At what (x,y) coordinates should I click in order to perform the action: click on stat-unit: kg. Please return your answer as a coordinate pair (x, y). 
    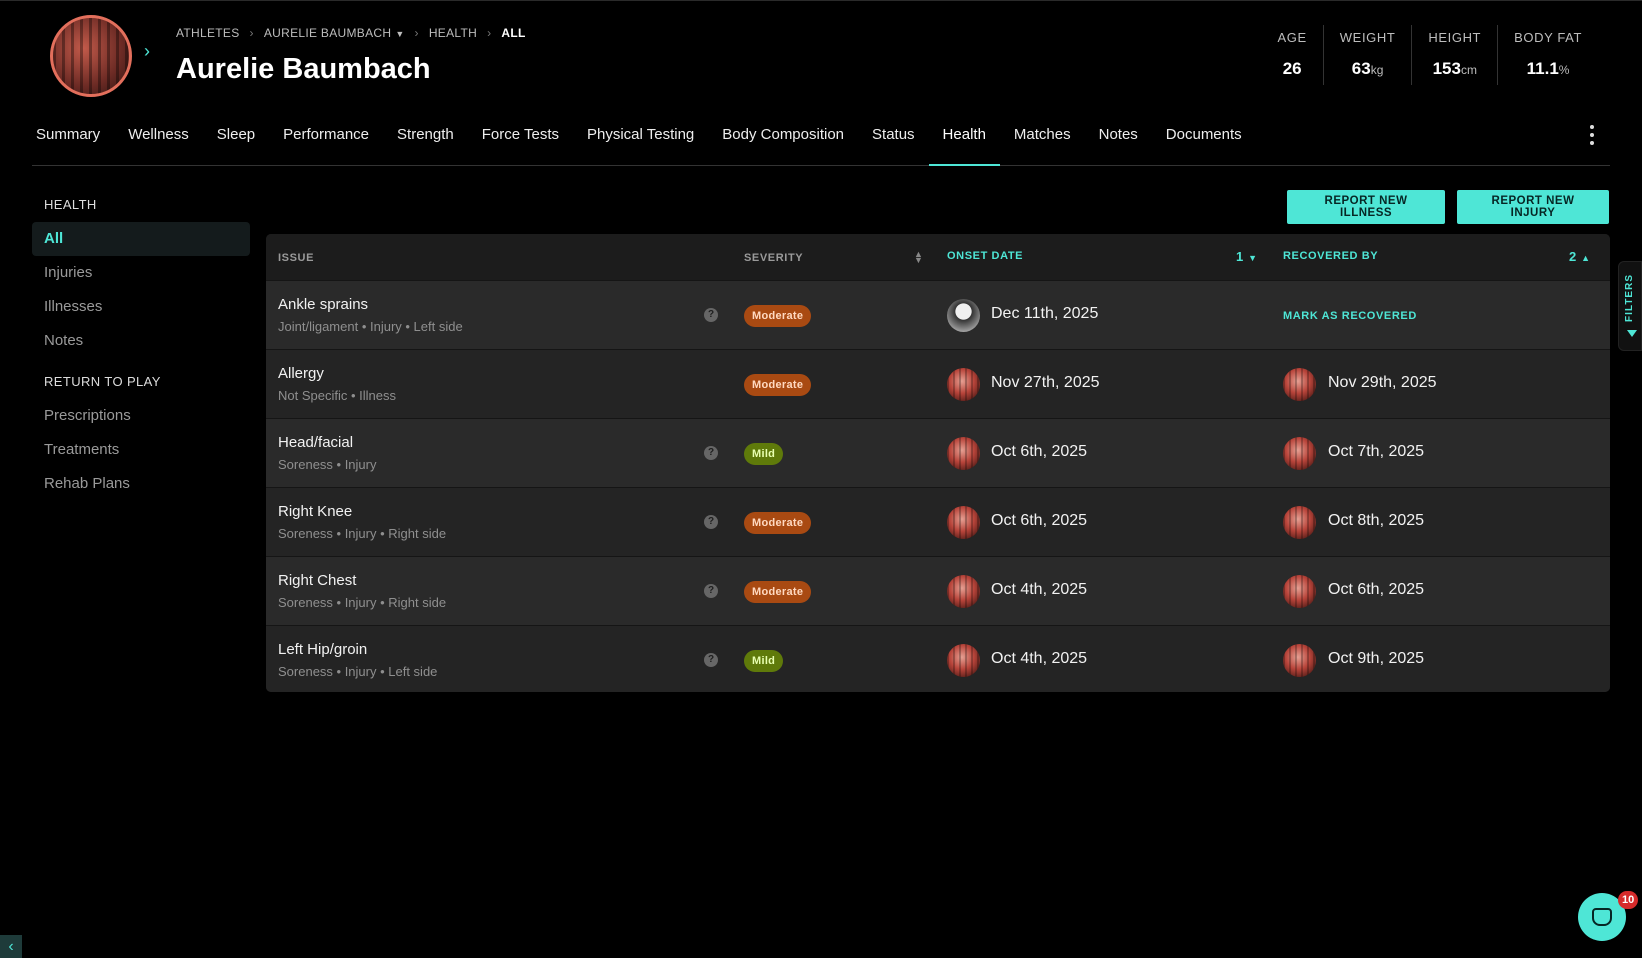
    Looking at the image, I should click on (1377, 70).